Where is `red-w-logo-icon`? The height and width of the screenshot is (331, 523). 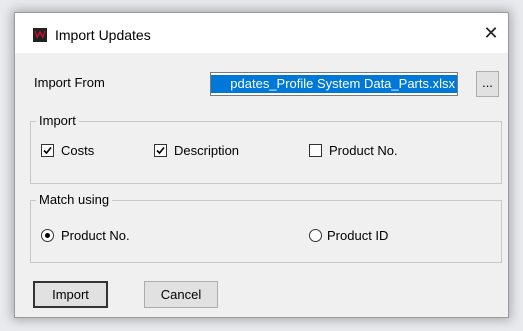 red-w-logo-icon is located at coordinates (40, 35).